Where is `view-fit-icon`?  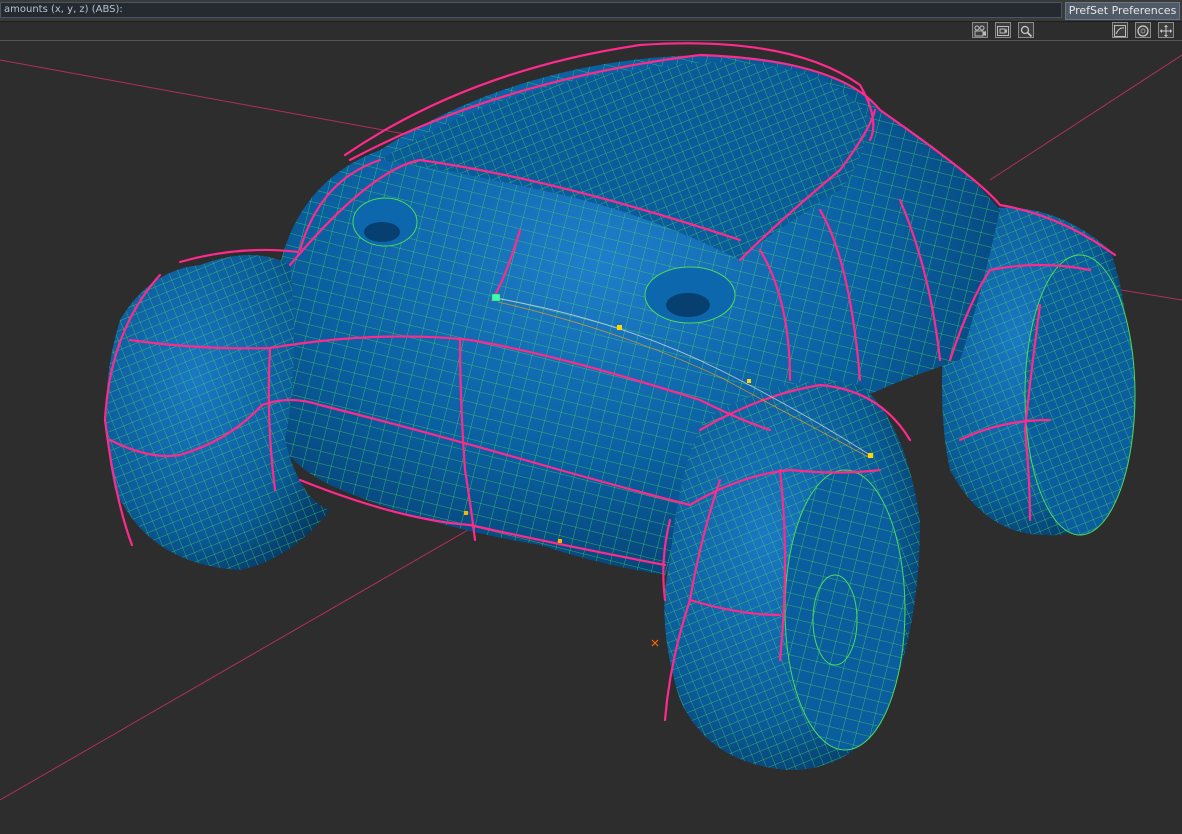
view-fit-icon is located at coordinates (1120, 30).